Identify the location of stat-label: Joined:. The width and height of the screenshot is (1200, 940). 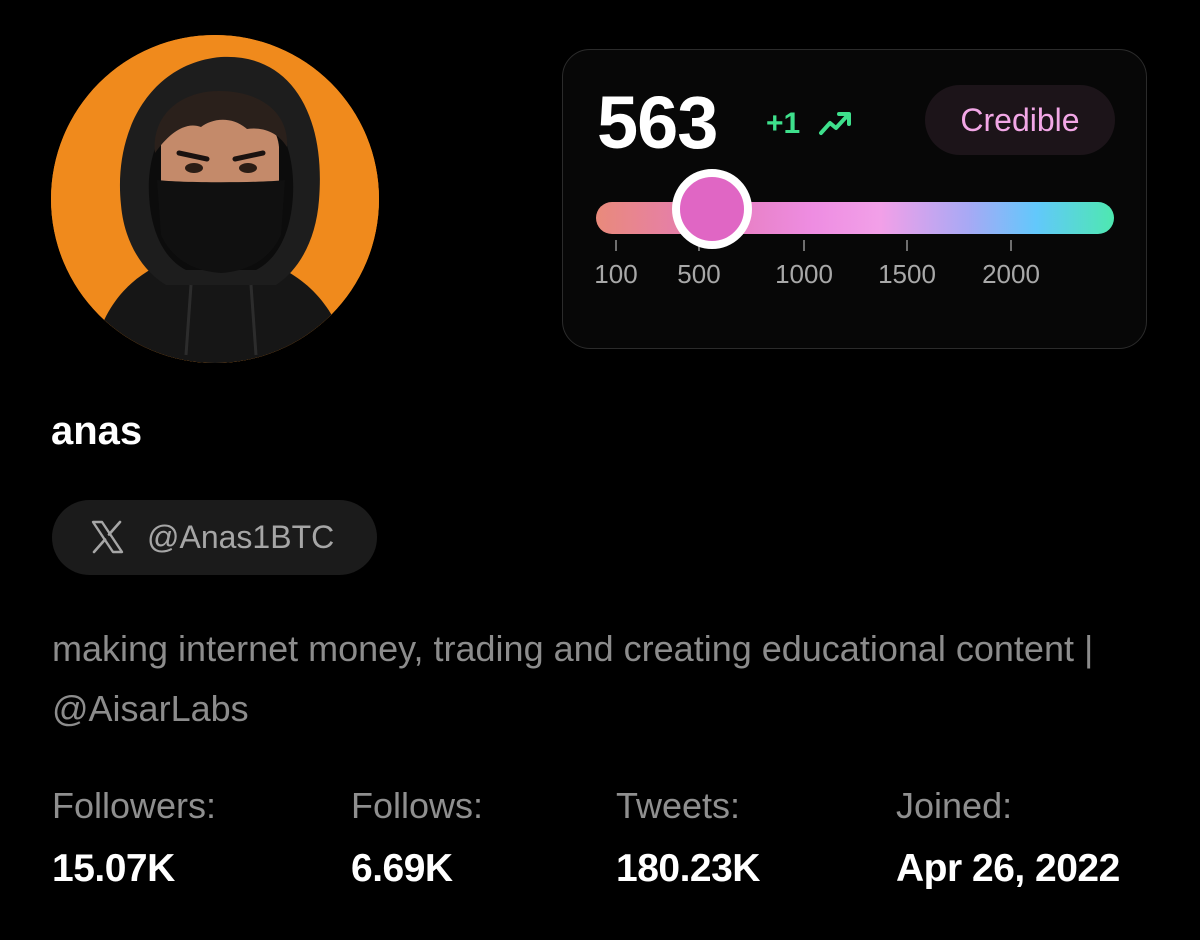
(954, 805).